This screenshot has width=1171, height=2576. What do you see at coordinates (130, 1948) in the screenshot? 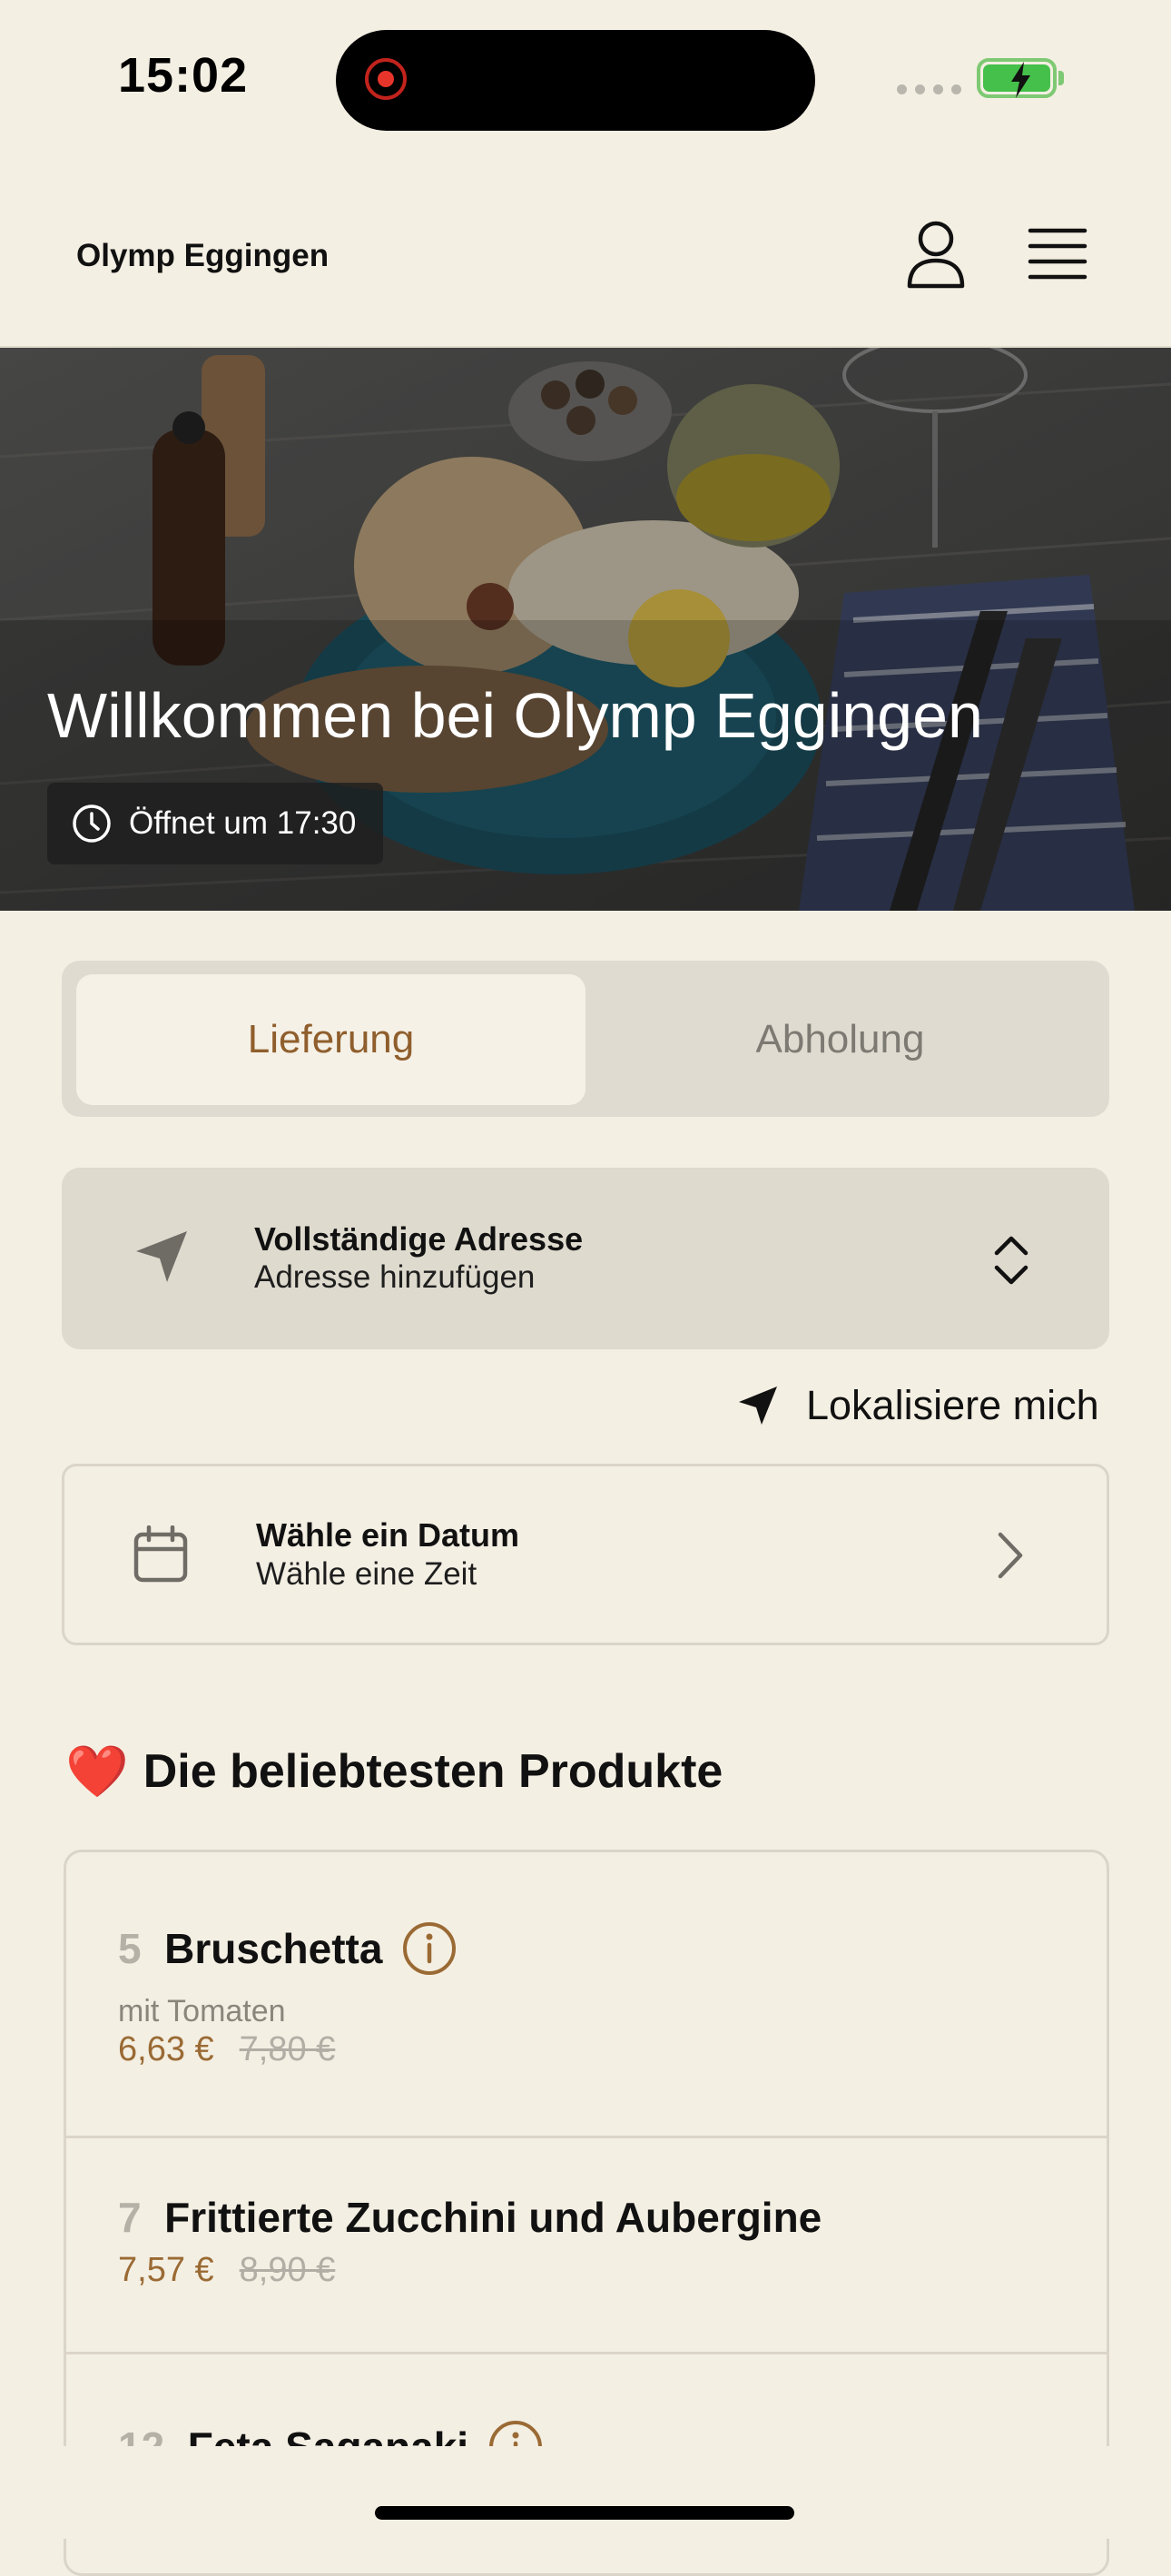
I see `product-number: 5` at bounding box center [130, 1948].